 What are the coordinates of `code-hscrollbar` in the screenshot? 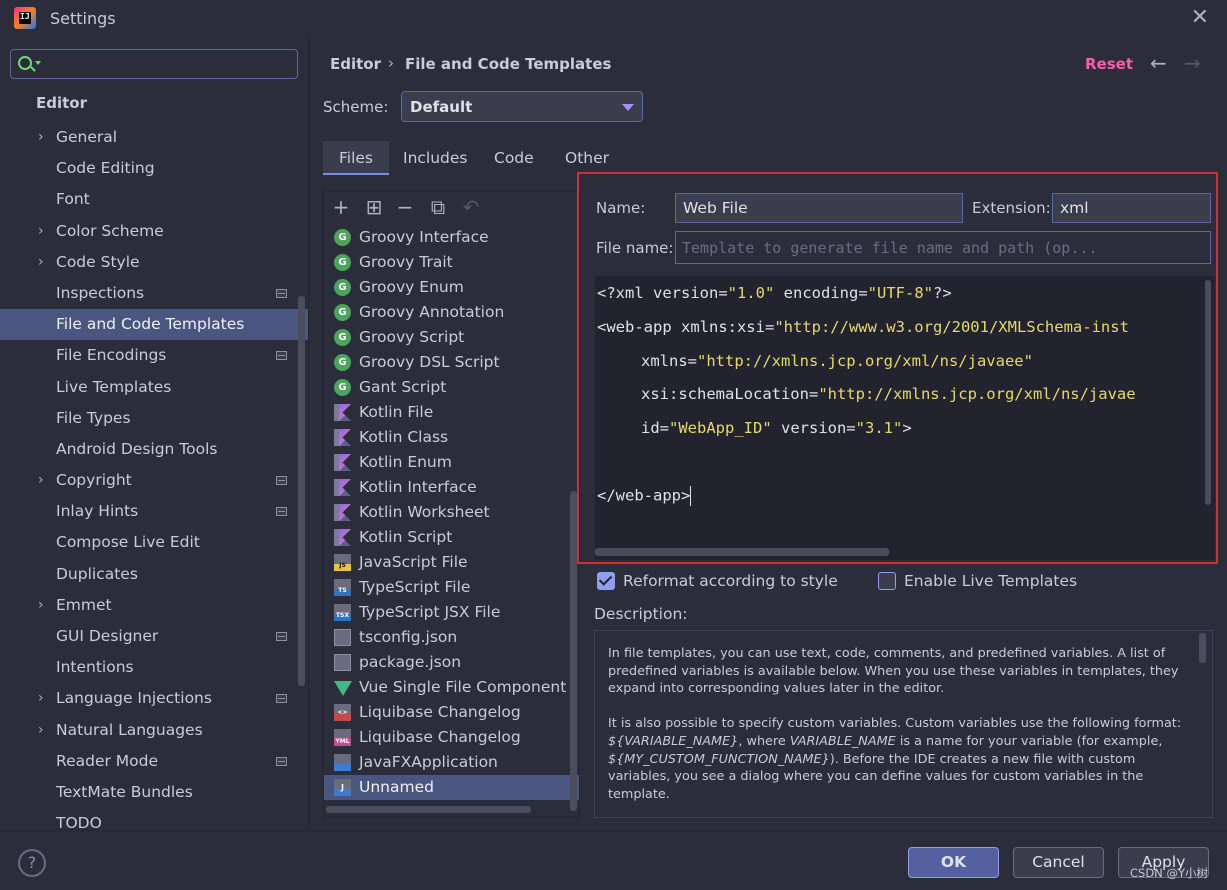 It's located at (742, 552).